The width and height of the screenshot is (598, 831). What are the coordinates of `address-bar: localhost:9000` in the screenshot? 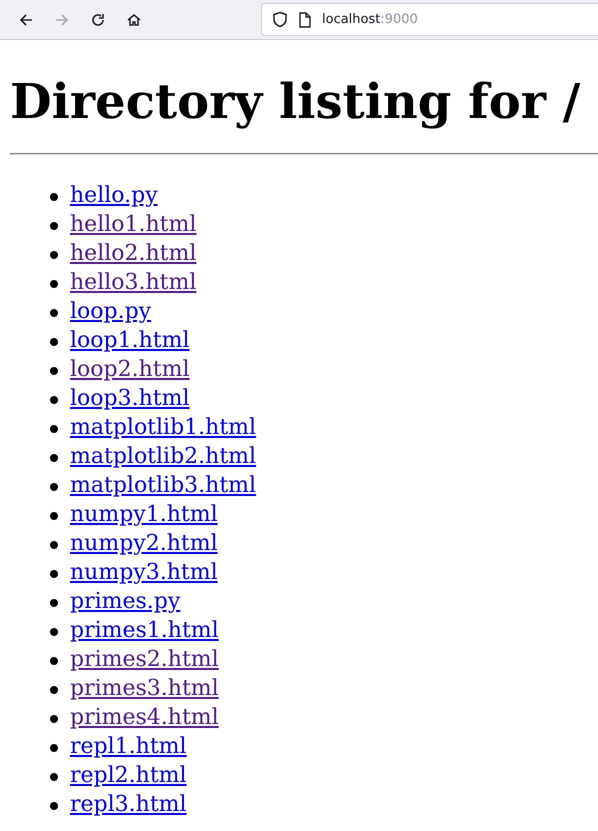 It's located at (429, 19).